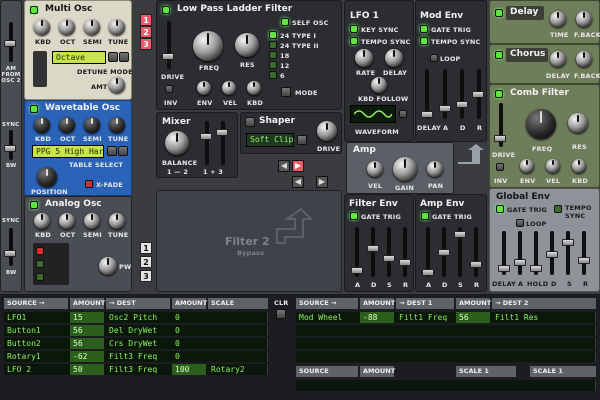  I want to click on lpf-res-knob, so click(247, 45).